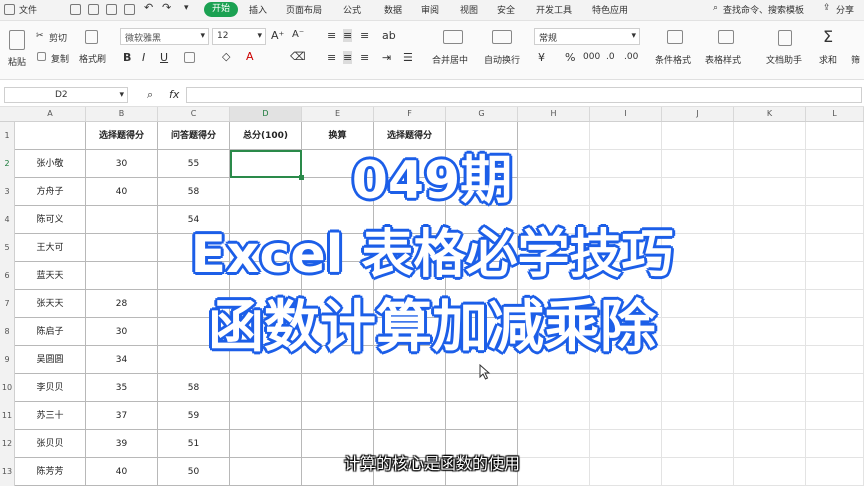  Describe the element at coordinates (92, 58) in the screenshot. I see `format-painter-button: 格式刷` at that location.